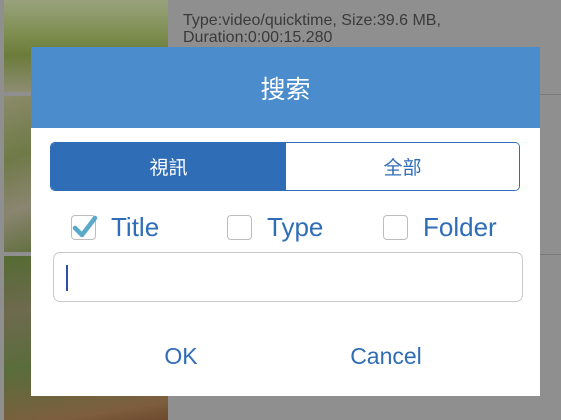  I want to click on scope-segmented-control: 視訊 全部, so click(285, 166).